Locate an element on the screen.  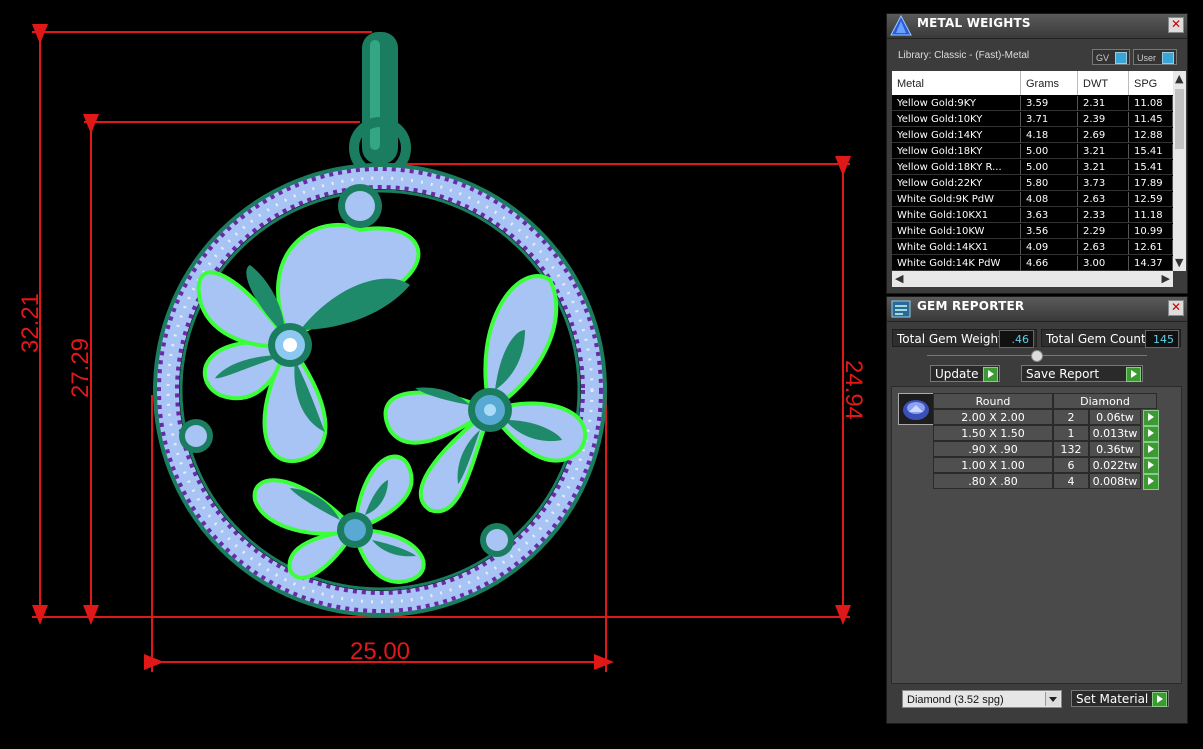
column-header-spg: SPG is located at coordinates (1151, 83).